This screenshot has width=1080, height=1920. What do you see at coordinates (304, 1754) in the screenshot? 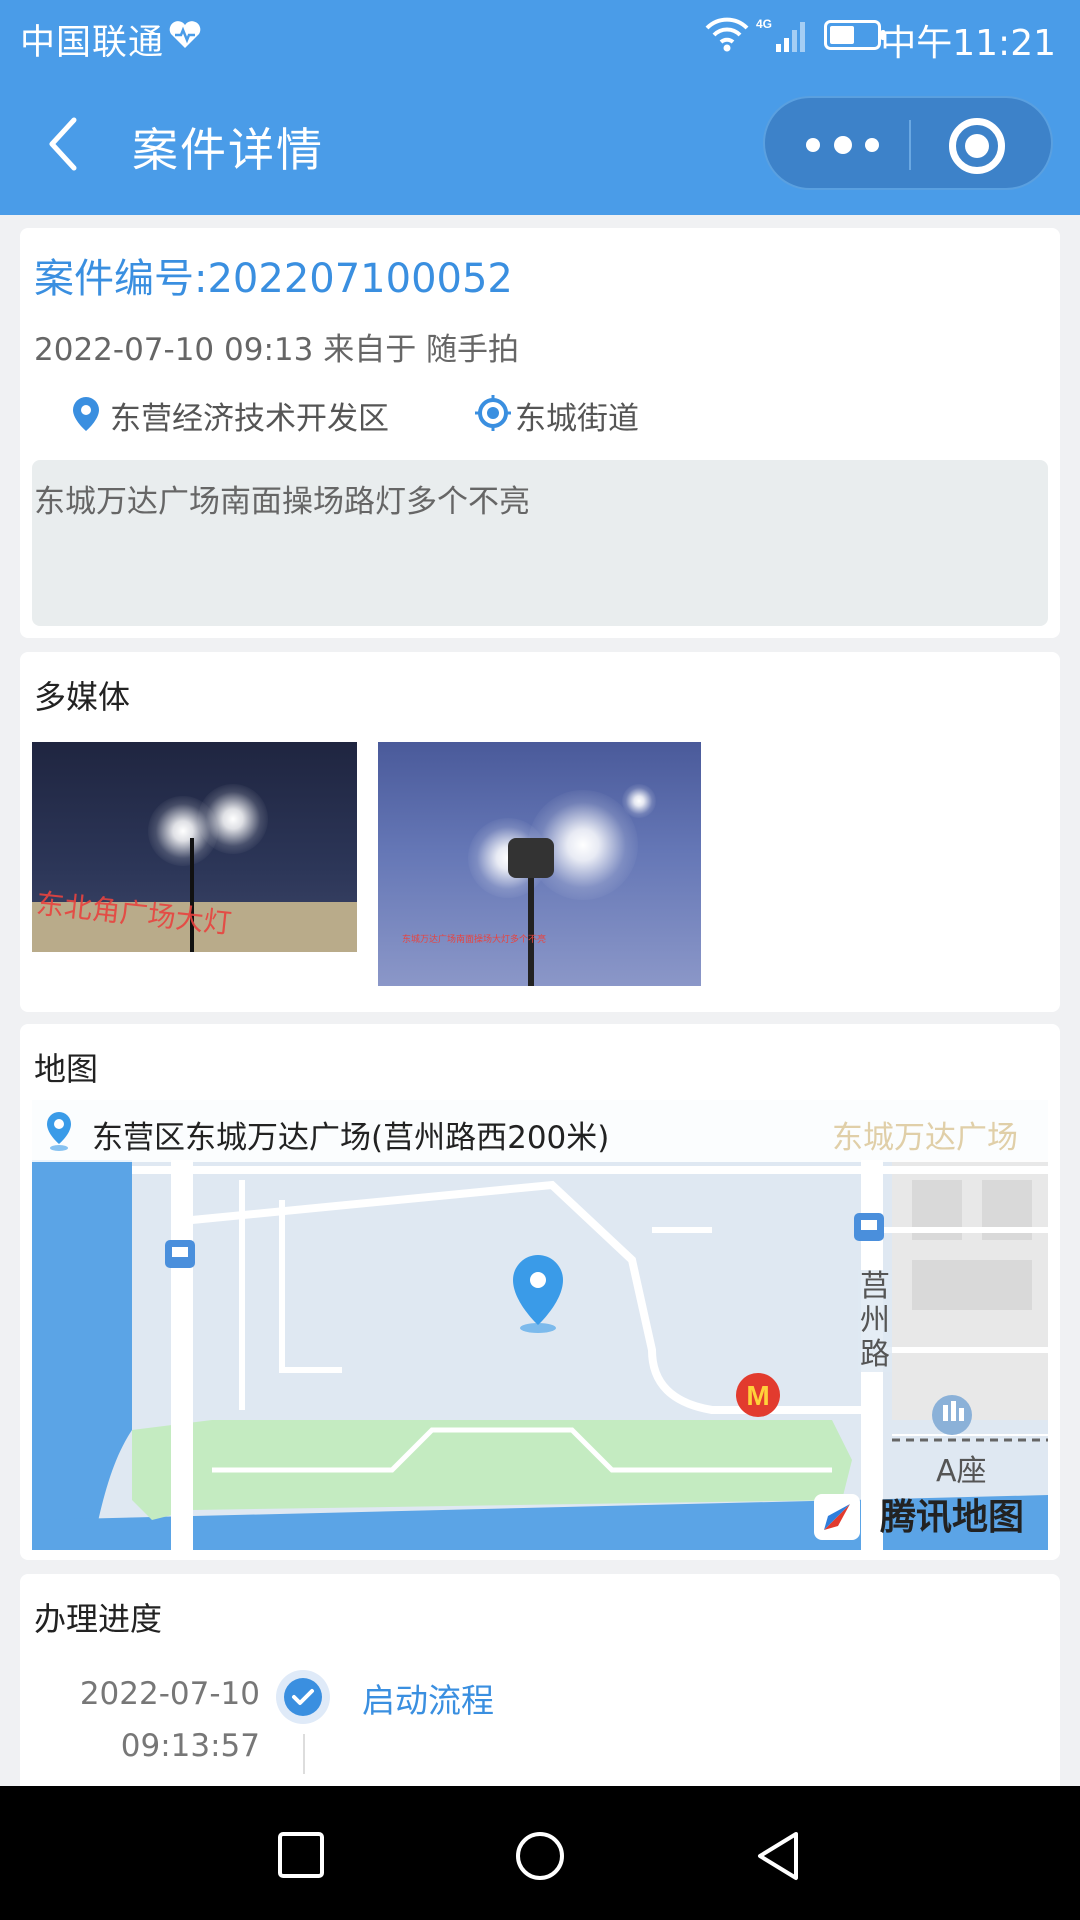
I see `step-connector` at bounding box center [304, 1754].